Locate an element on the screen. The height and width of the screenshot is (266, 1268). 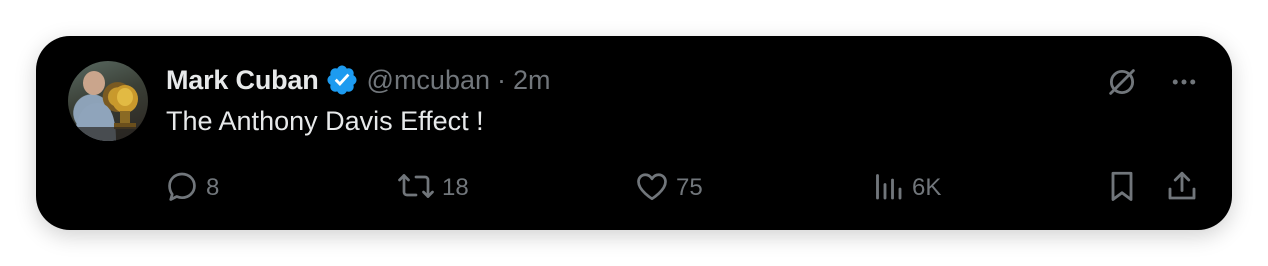
display-name: Mark Cuban is located at coordinates (242, 80).